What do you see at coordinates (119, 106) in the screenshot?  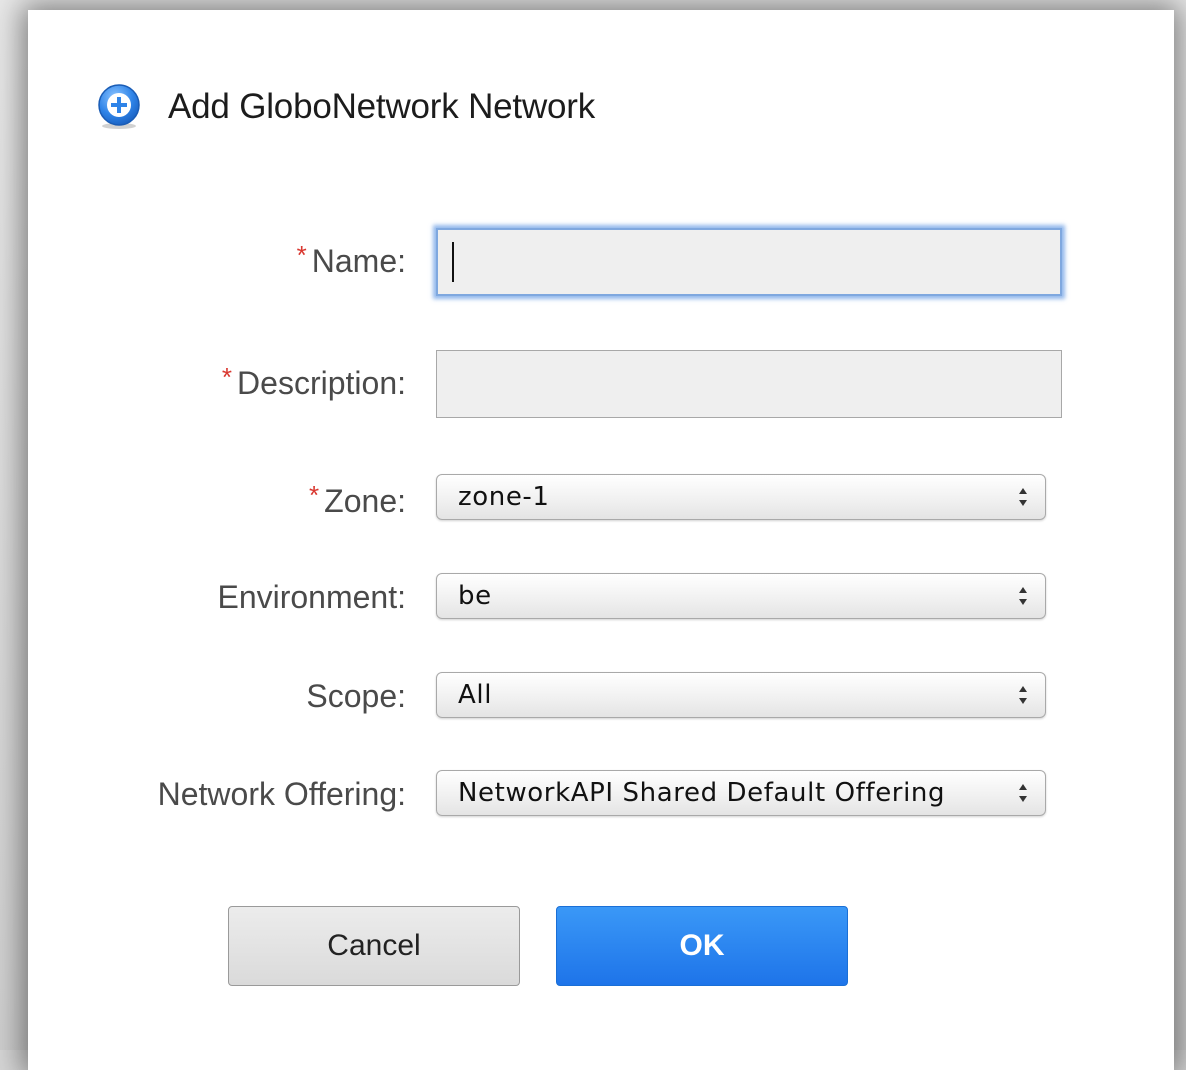 I see `plus-circle-icon` at bounding box center [119, 106].